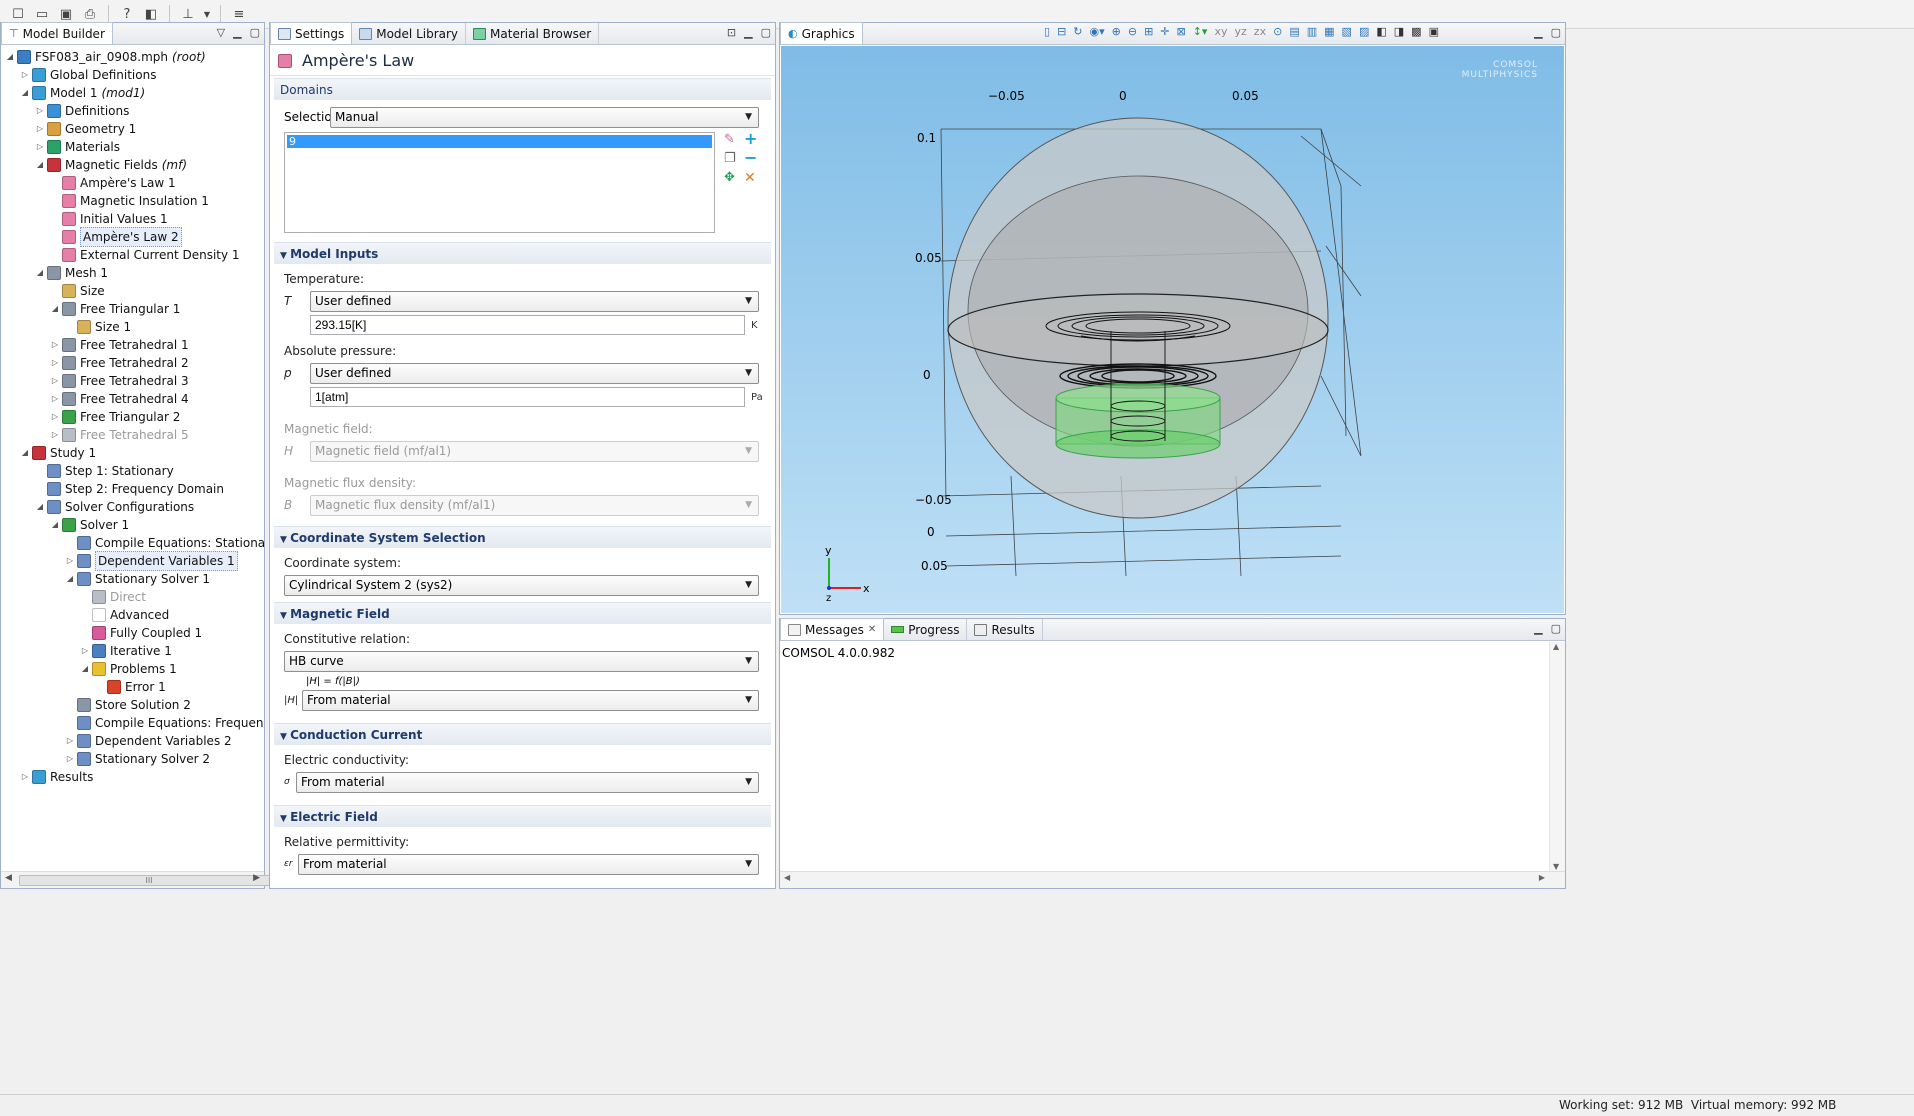 This screenshot has height=1116, width=1914. Describe the element at coordinates (821, 33) in the screenshot. I see `tab-graphics: ◐ Graphics` at that location.